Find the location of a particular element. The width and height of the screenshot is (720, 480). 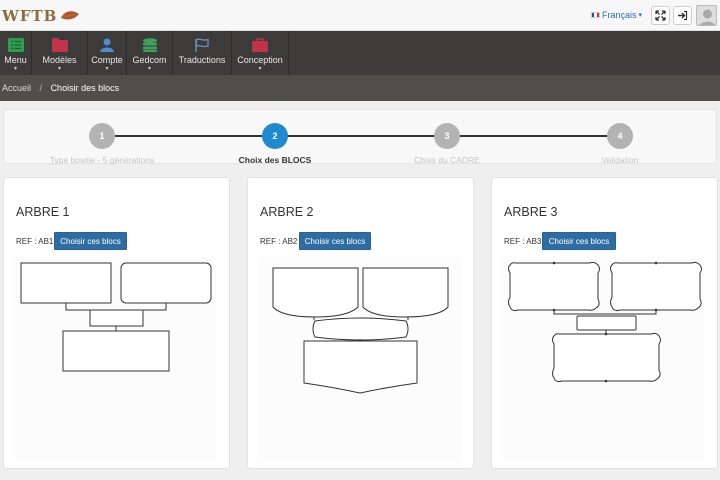

tree-preview-ornate is located at coordinates (603, 359).